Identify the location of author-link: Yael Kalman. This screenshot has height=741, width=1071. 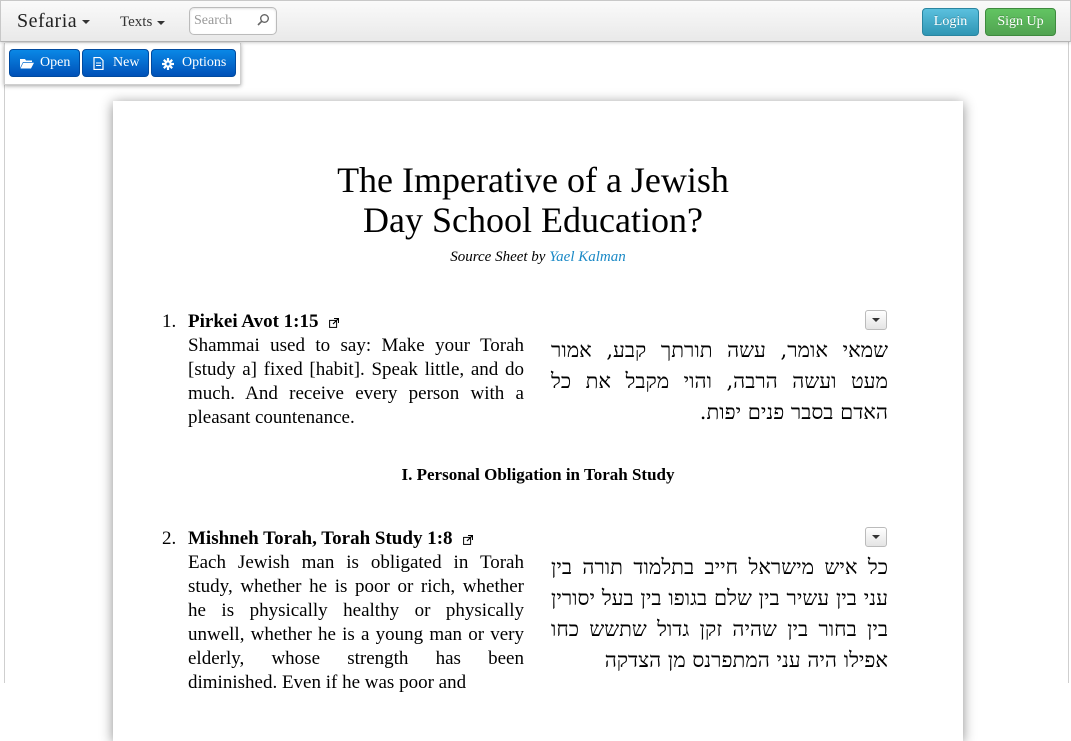
(587, 257).